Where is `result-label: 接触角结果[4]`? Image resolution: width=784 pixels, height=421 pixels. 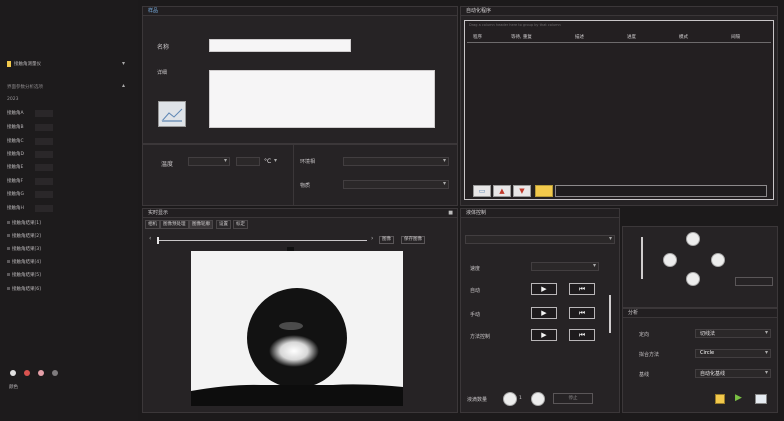 result-label: 接触角结果[4] is located at coordinates (26, 262).